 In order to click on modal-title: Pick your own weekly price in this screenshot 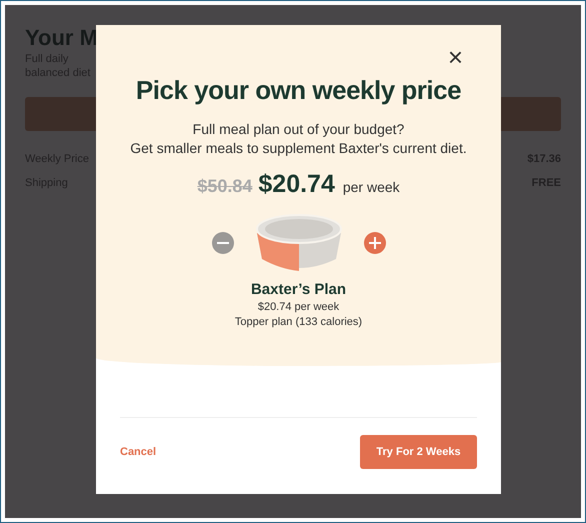, I will do `click(299, 90)`.